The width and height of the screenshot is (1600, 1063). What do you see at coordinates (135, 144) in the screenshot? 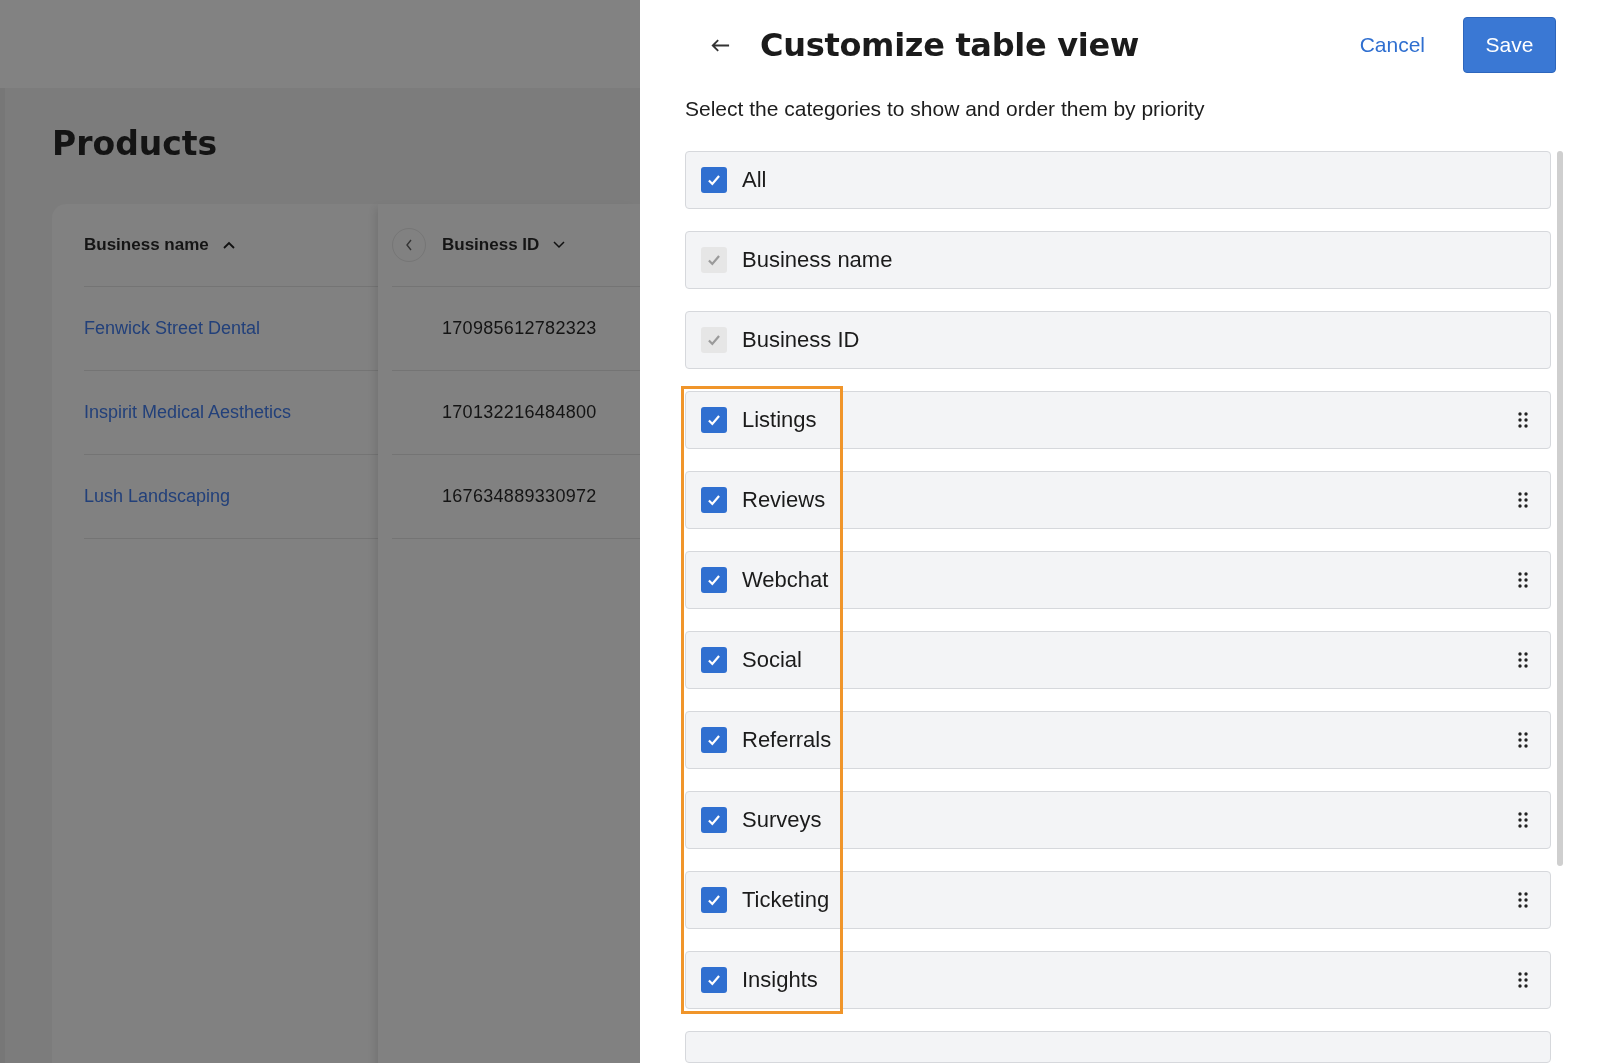
I see `page-title: Products` at bounding box center [135, 144].